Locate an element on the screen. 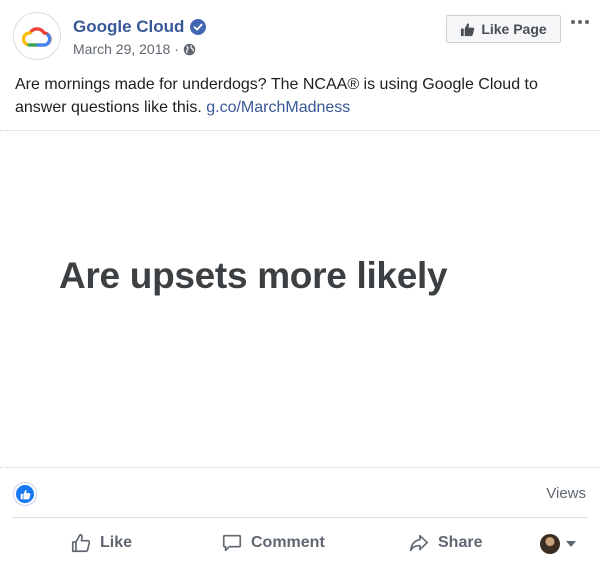  page-avatar is located at coordinates (37, 36).